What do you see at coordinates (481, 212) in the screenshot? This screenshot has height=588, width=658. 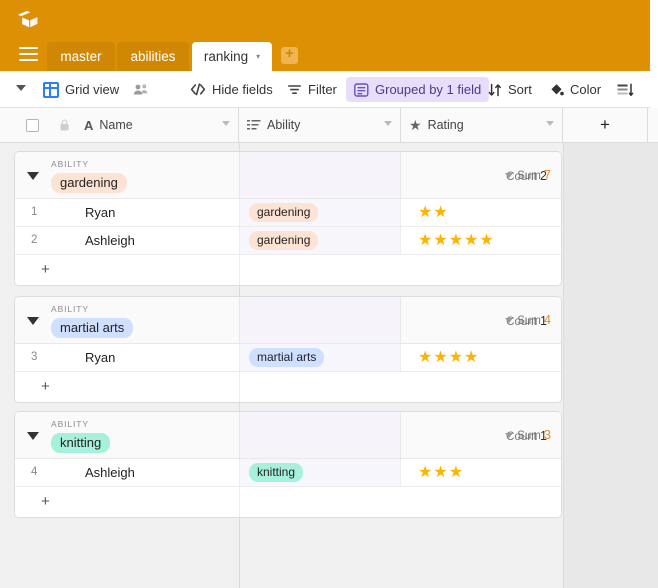 I see `cell-rating: ★★` at bounding box center [481, 212].